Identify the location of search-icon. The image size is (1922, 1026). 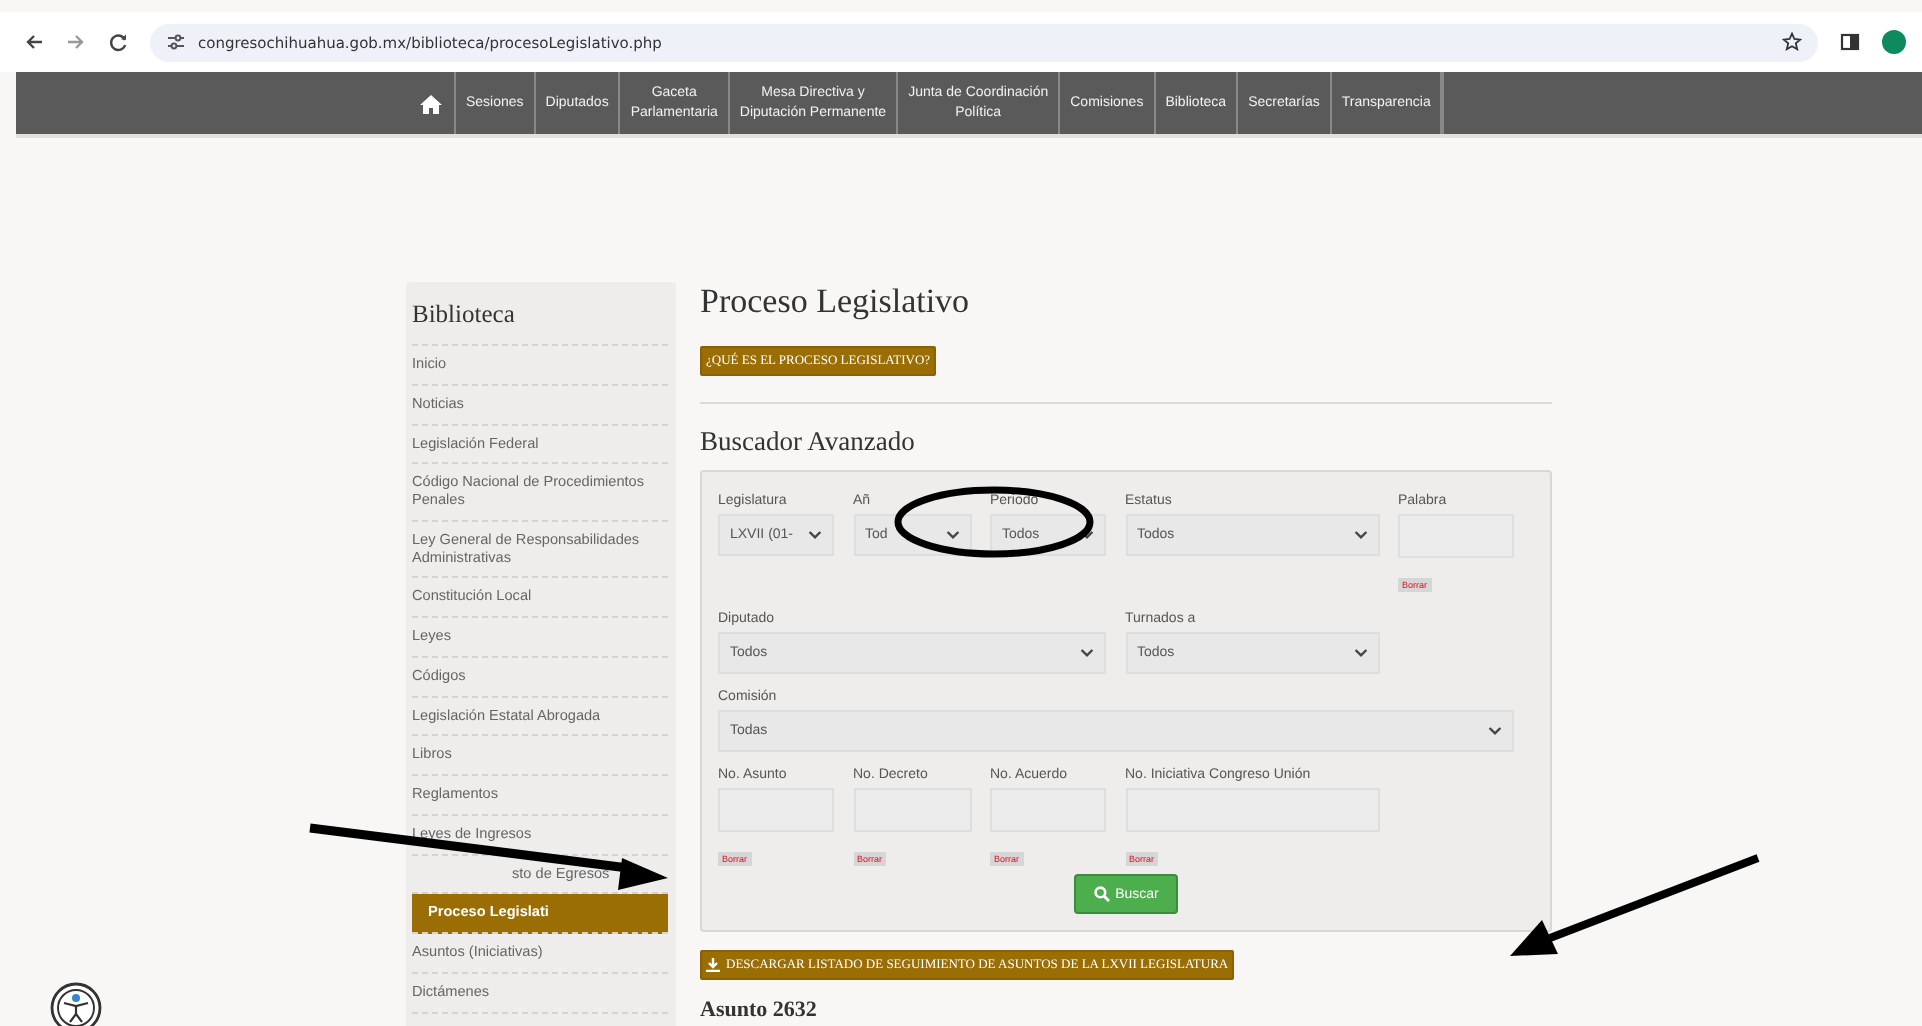
(1101, 894).